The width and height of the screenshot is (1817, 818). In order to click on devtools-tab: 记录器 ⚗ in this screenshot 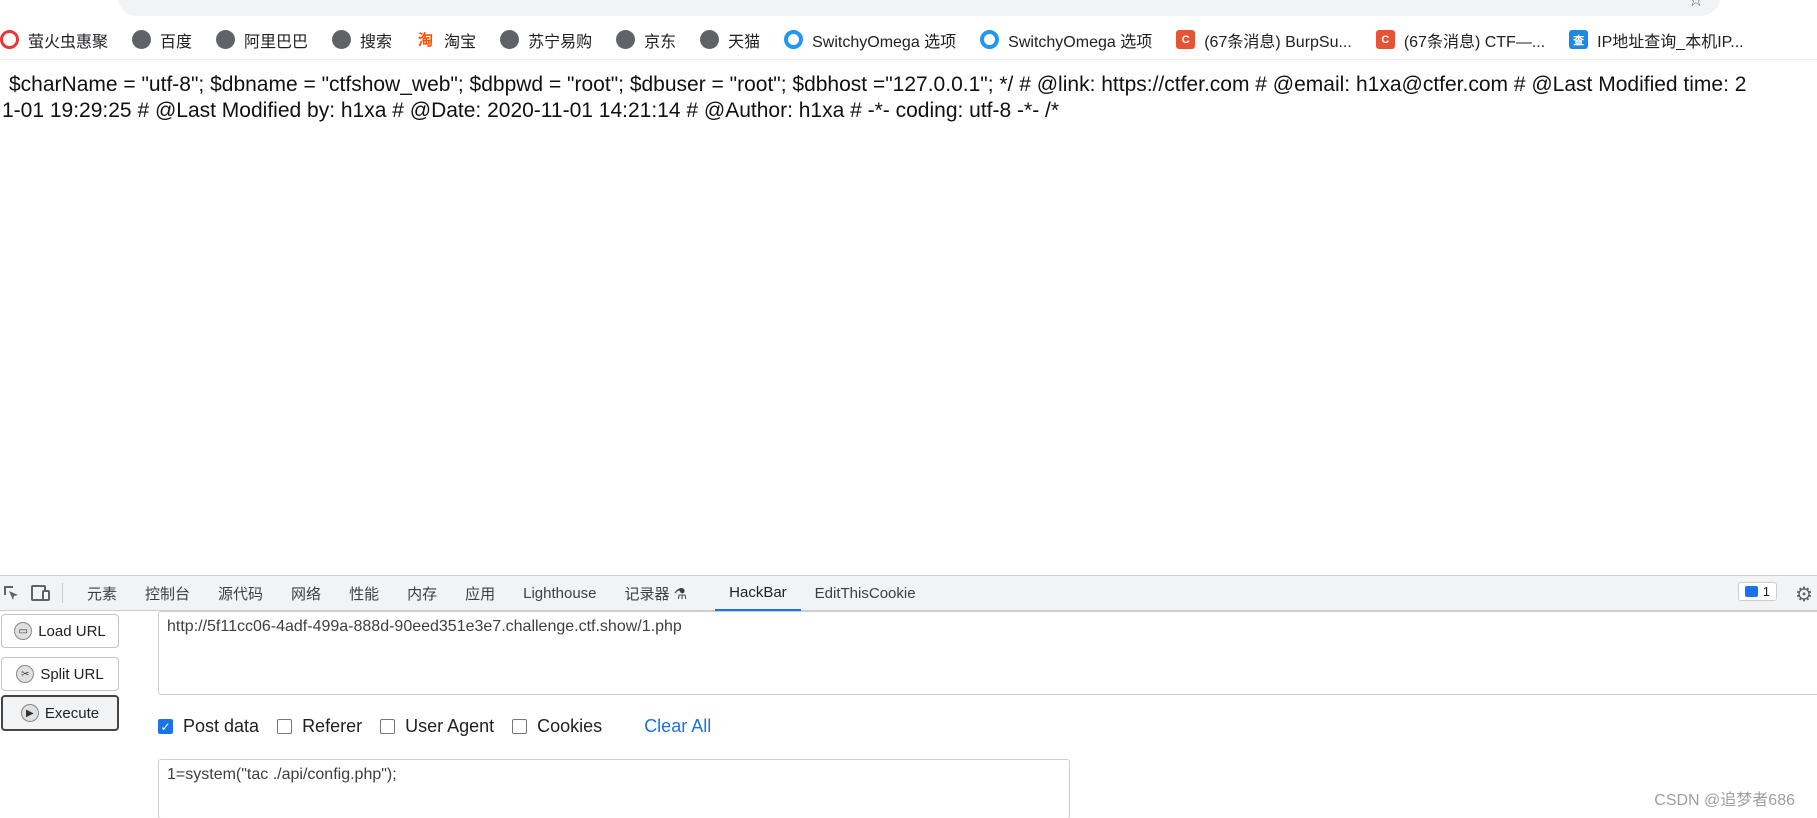, I will do `click(656, 593)`.